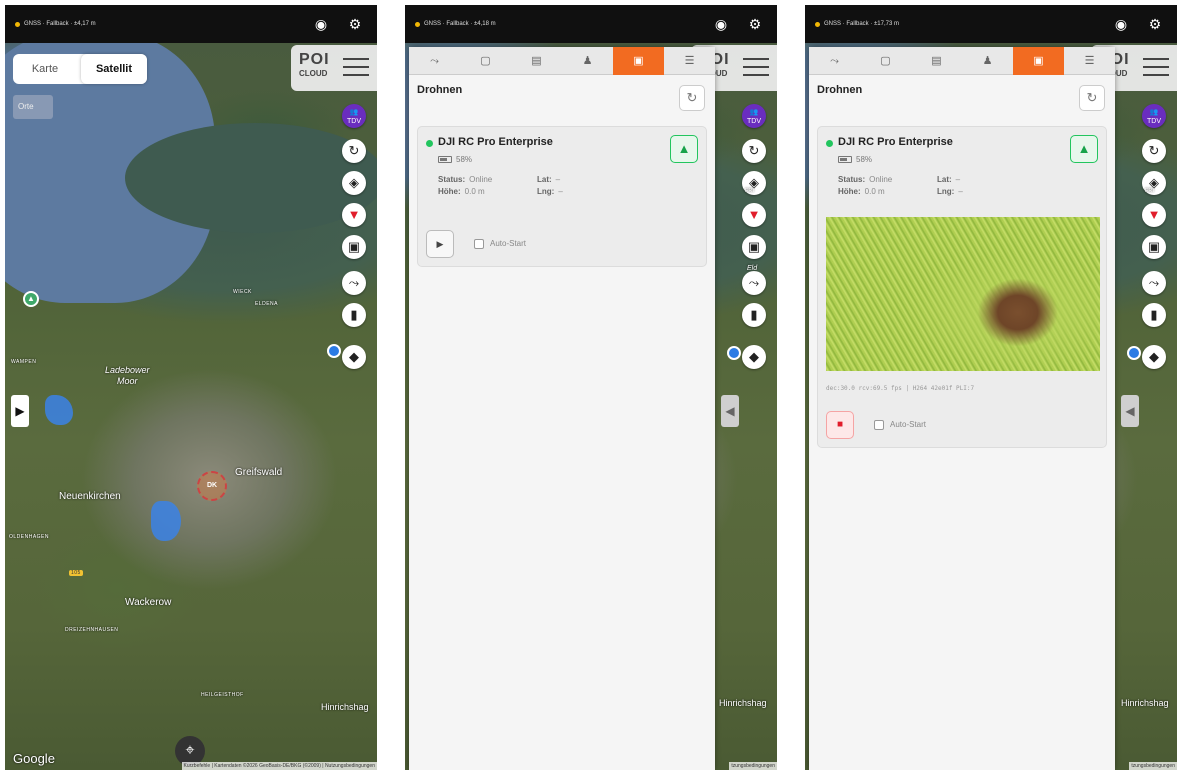 This screenshot has width=1177, height=773. I want to click on battery-level: 58%, so click(855, 159).